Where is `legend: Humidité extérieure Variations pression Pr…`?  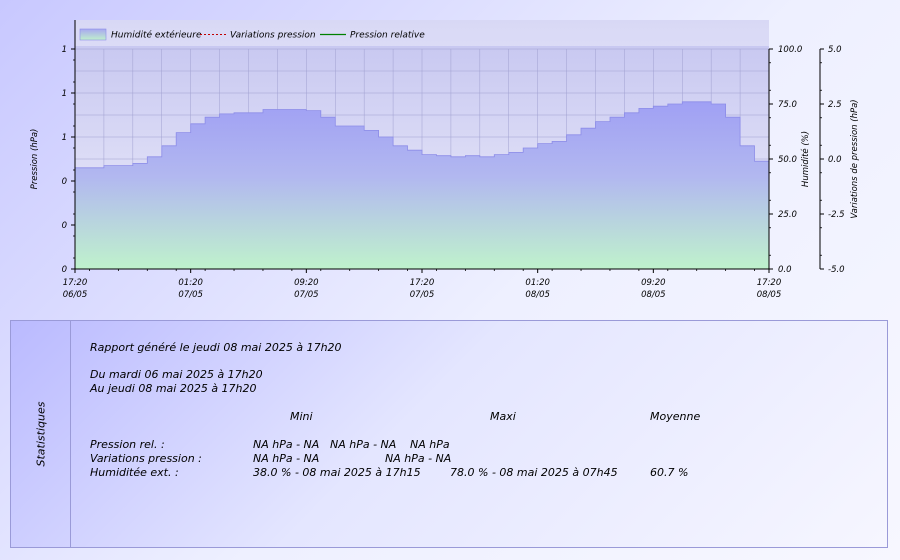 legend: Humidité extérieure Variations pression Pr… is located at coordinates (252, 34).